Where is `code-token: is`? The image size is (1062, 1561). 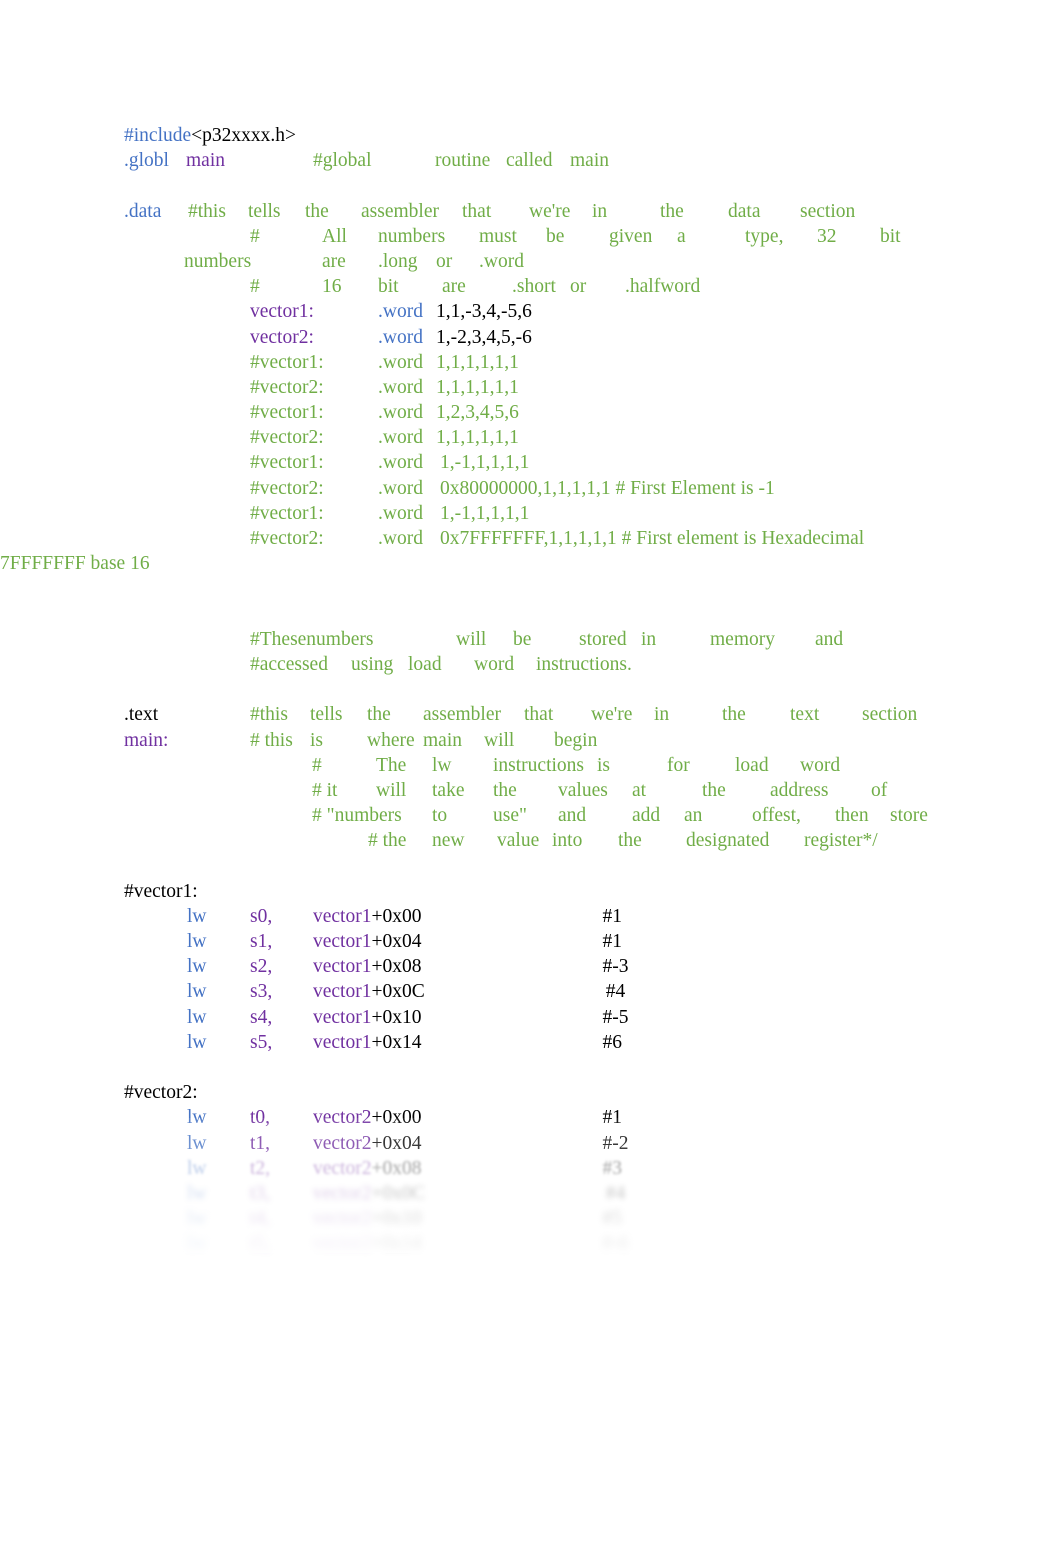 code-token: is is located at coordinates (604, 765).